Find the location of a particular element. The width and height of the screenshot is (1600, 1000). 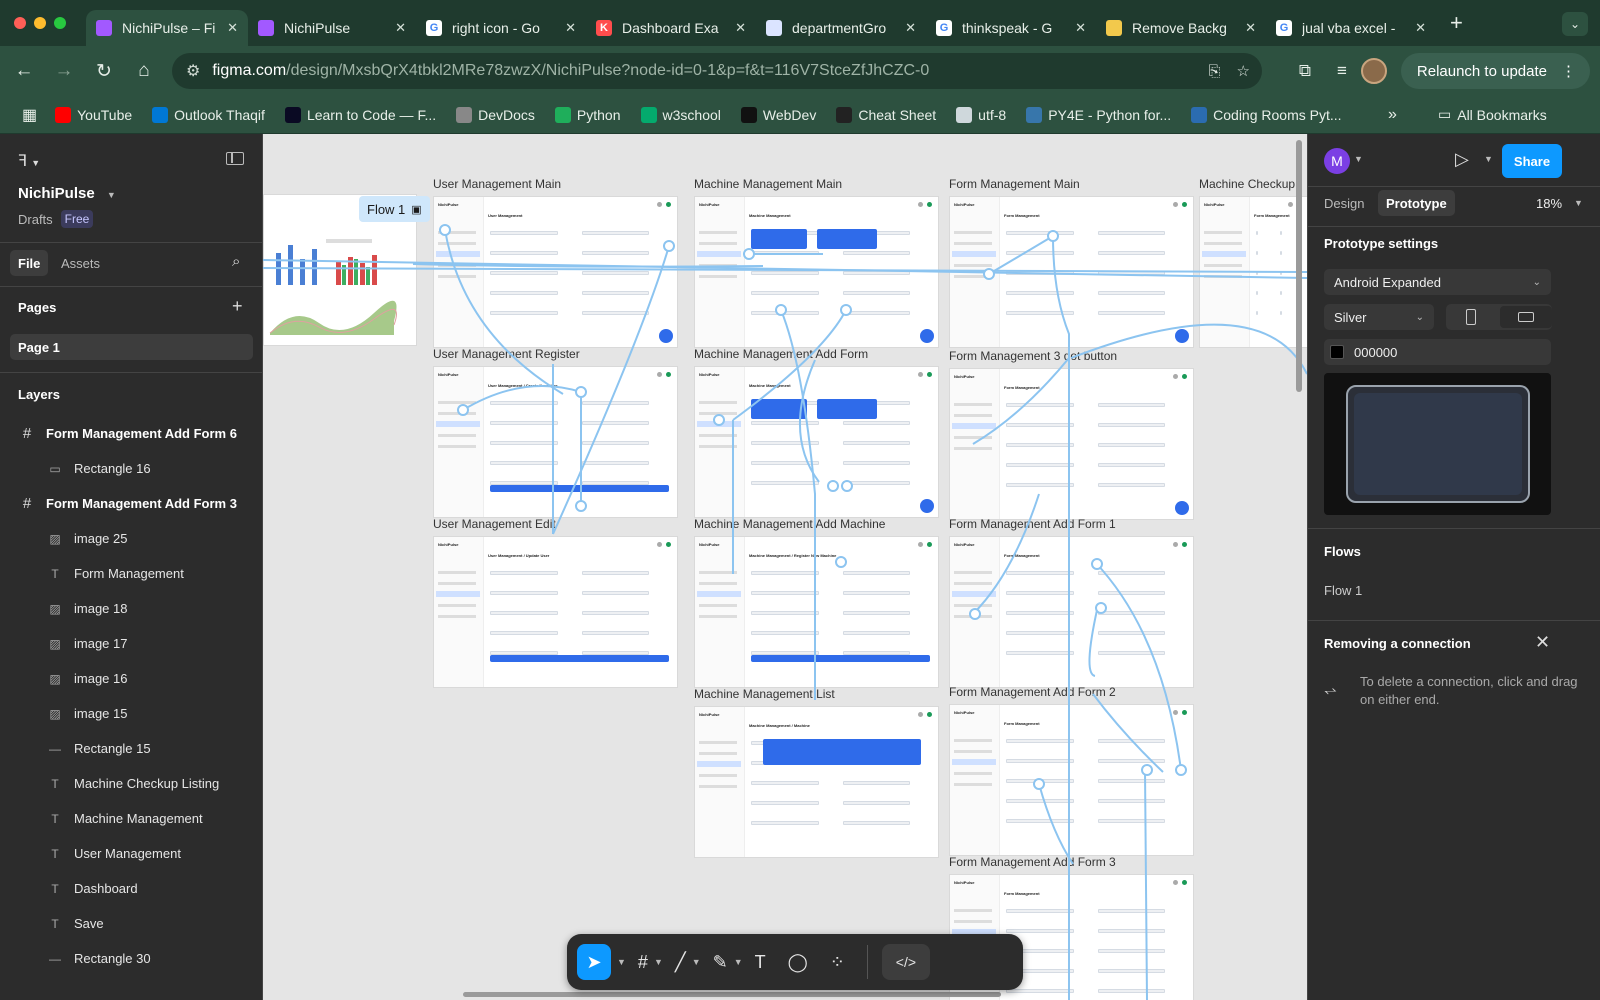

background-color-field: 000000 is located at coordinates (1437, 352).